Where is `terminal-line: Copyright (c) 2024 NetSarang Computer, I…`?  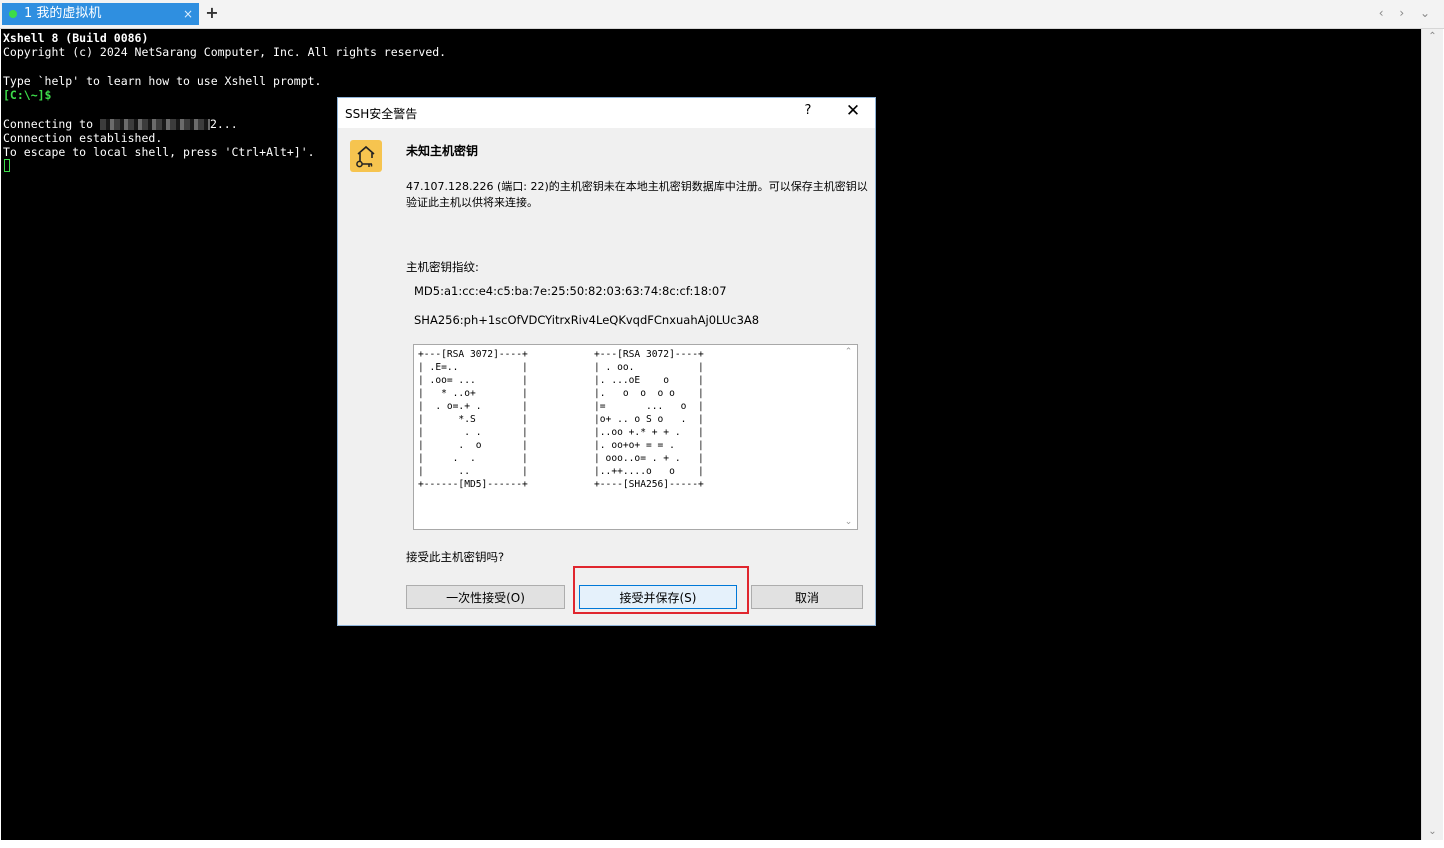
terminal-line: Copyright (c) 2024 NetSarang Computer, I… is located at coordinates (225, 52).